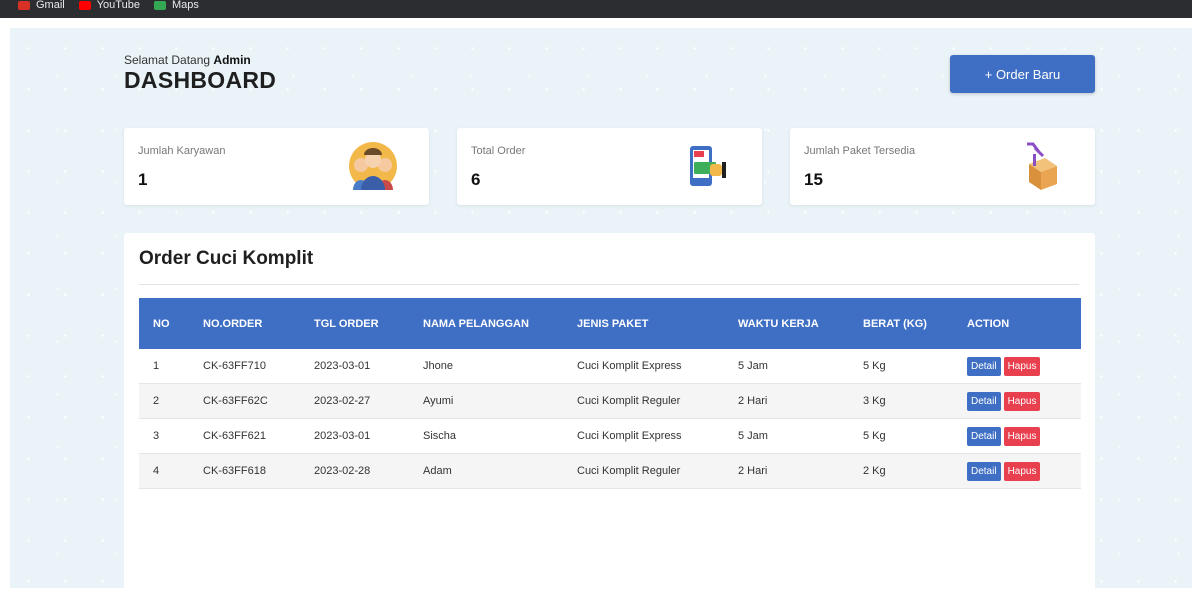 The image size is (1192, 593). Describe the element at coordinates (232, 60) in the screenshot. I see `user-name: Admin` at that location.